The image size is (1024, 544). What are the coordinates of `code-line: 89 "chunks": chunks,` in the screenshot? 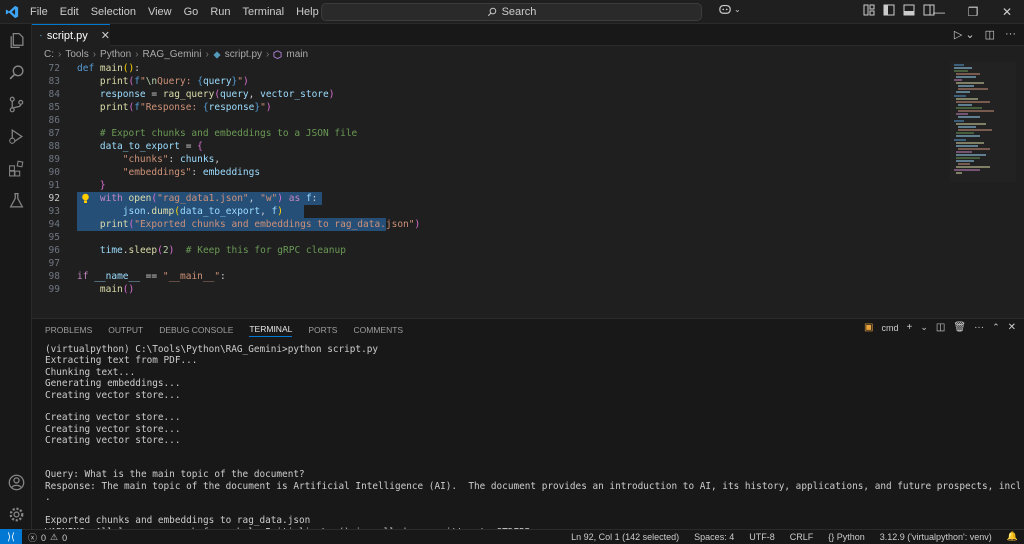 It's located at (491, 159).